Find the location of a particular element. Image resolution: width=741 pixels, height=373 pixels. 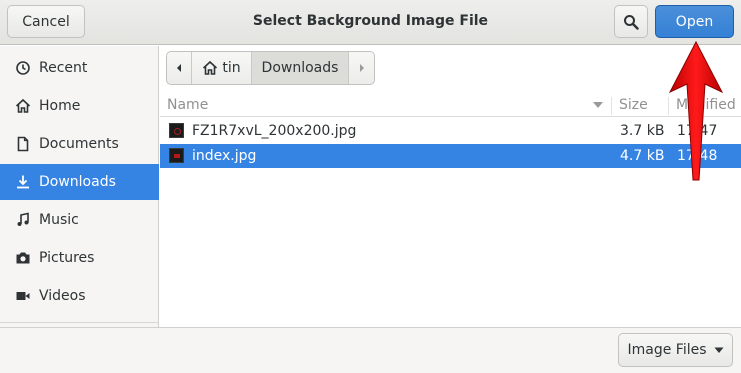

path-scroll-right-button is located at coordinates (361, 68).